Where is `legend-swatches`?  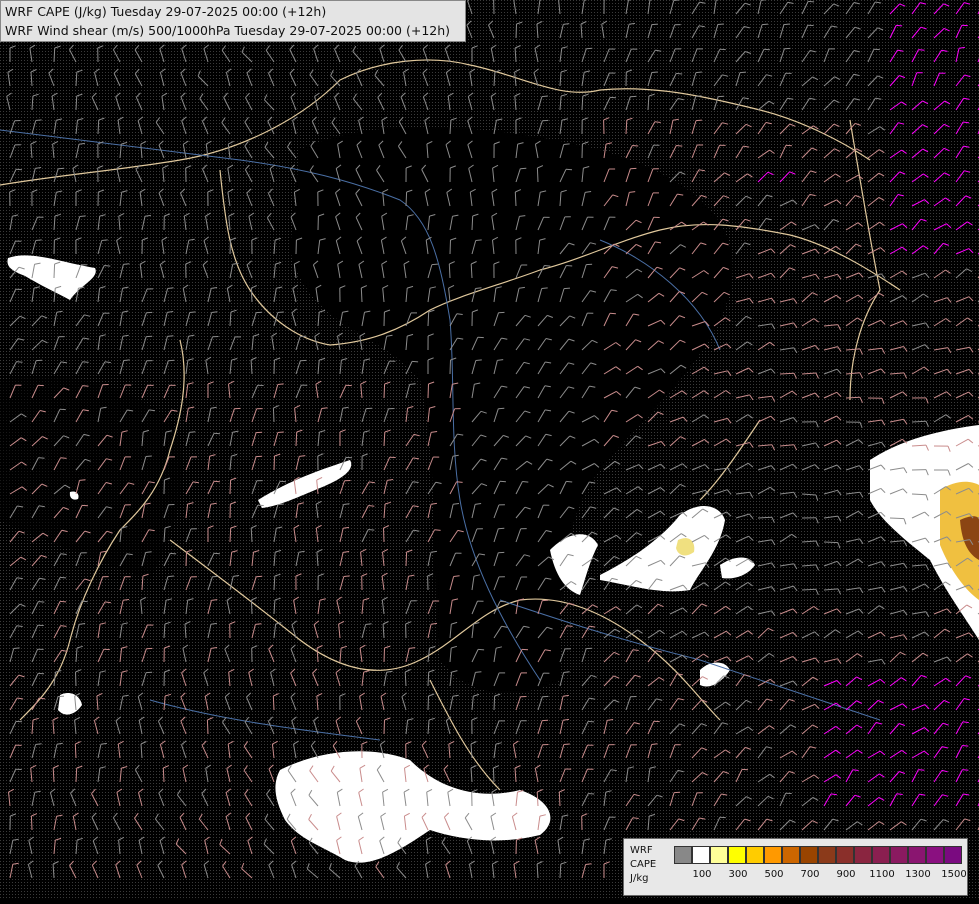
legend-swatches is located at coordinates (818, 855).